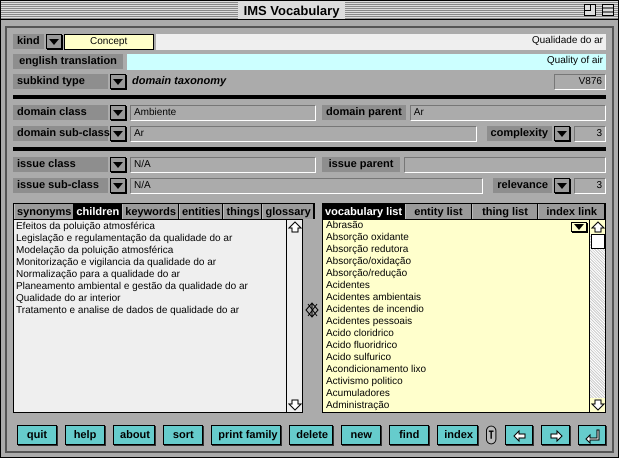 The width and height of the screenshot is (619, 458). What do you see at coordinates (381, 42) in the screenshot?
I see `text-field: Qualidade do ar` at bounding box center [381, 42].